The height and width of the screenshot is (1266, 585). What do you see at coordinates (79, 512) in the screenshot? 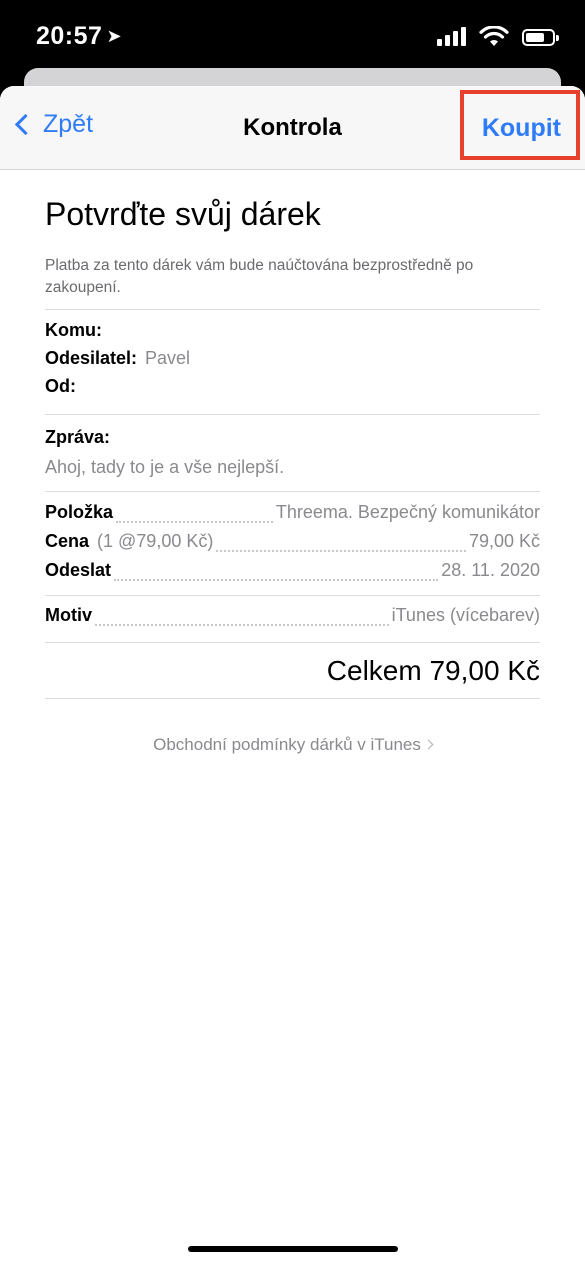
I see `item-label: Položka` at bounding box center [79, 512].